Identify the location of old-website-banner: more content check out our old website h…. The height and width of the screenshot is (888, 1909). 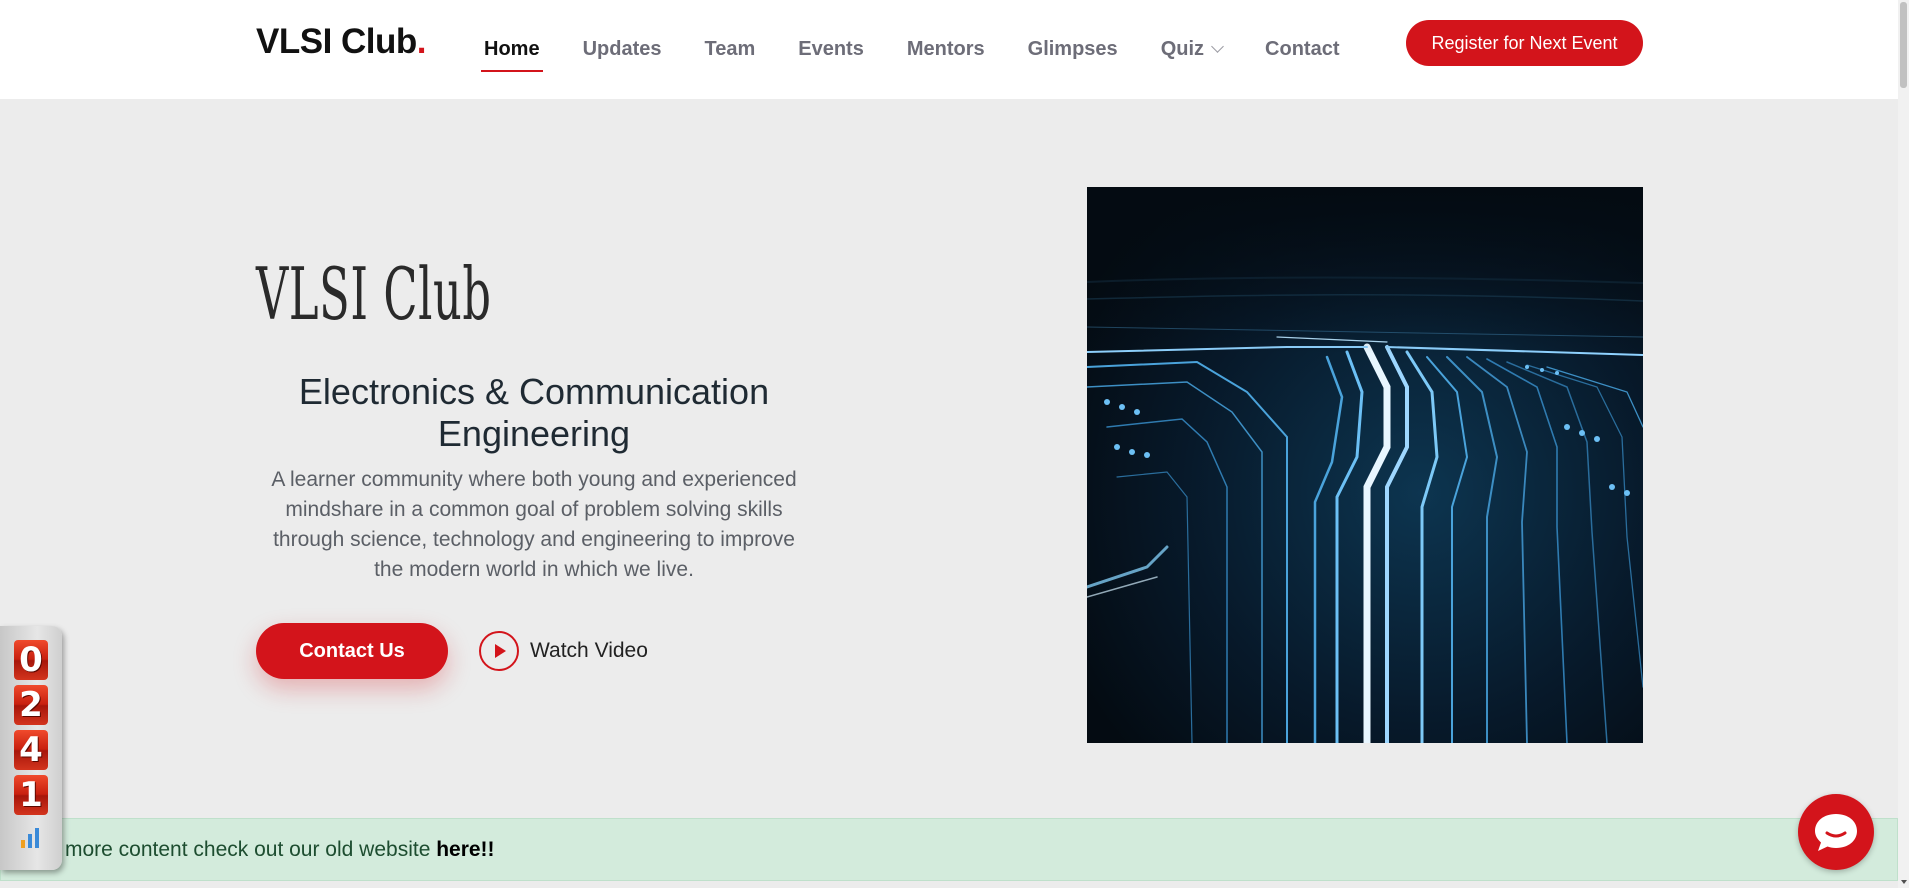
(949, 849).